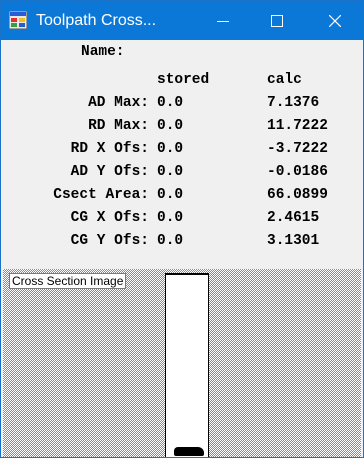 The image size is (364, 458). What do you see at coordinates (293, 218) in the screenshot?
I see `calc-value: 2.4615` at bounding box center [293, 218].